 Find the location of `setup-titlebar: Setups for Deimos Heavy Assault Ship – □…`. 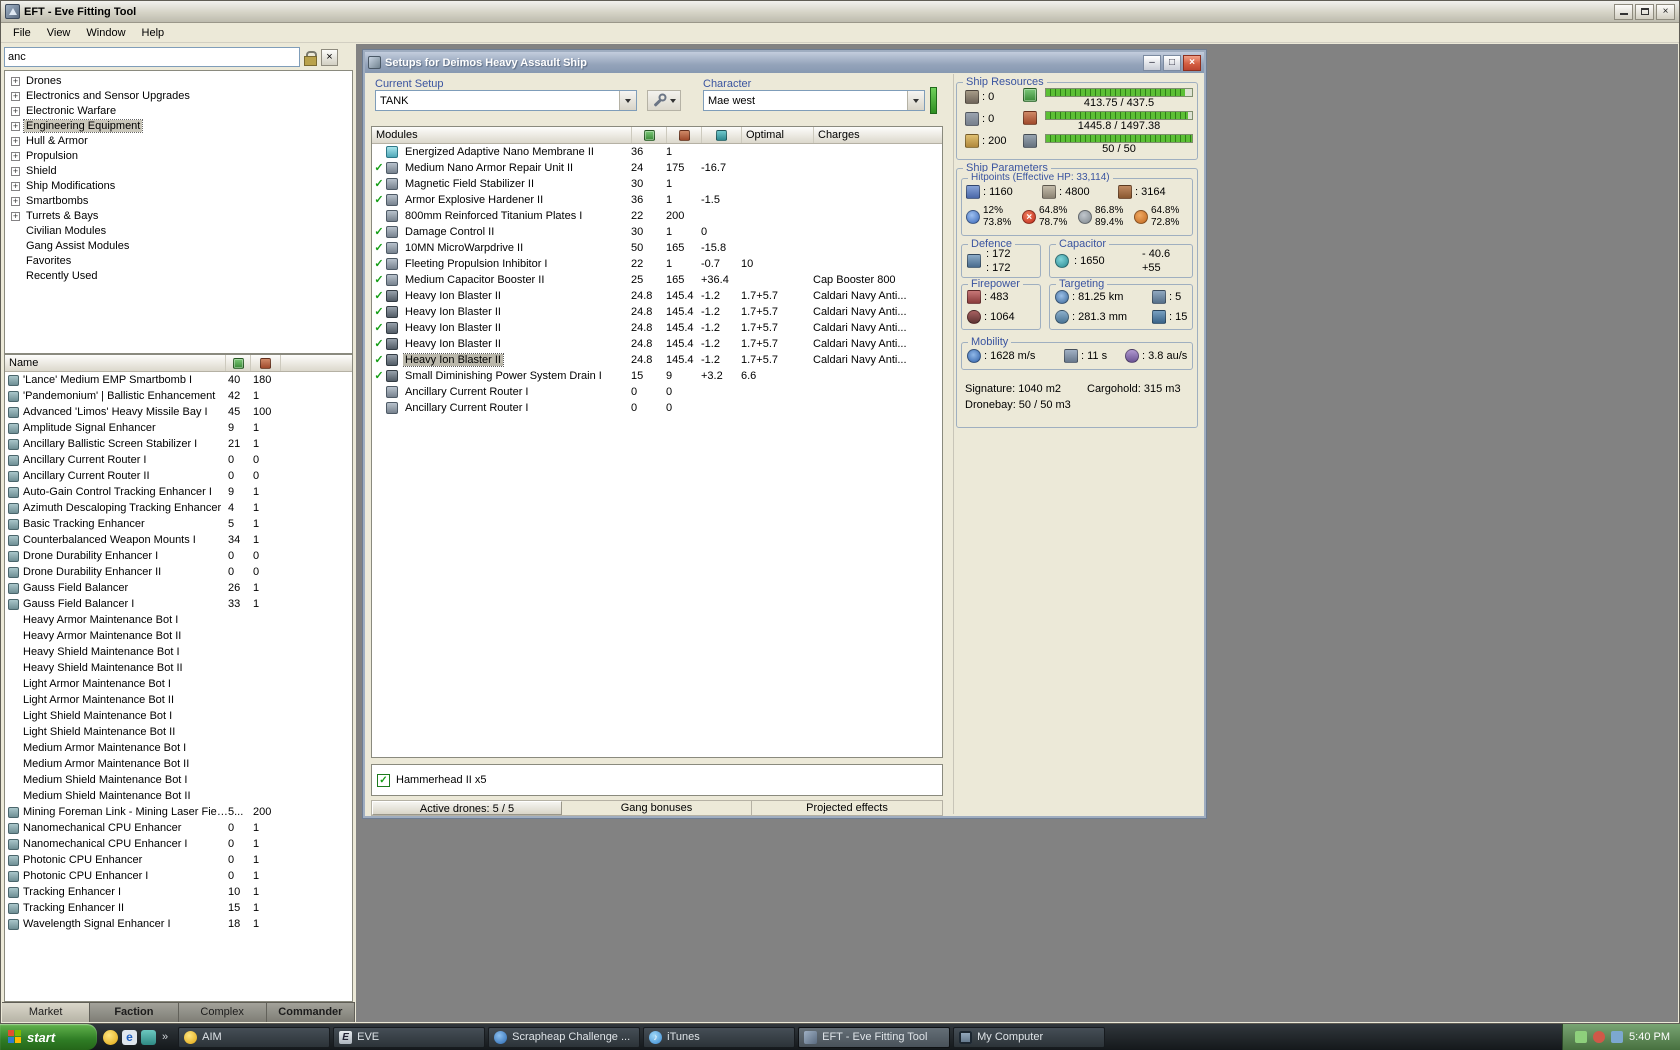

setup-titlebar: Setups for Deimos Heavy Assault Ship – □… is located at coordinates (784, 62).